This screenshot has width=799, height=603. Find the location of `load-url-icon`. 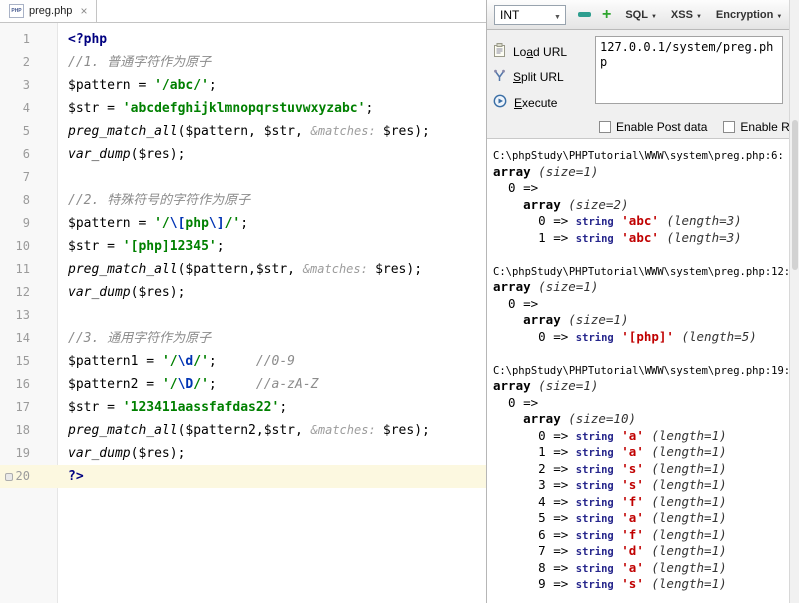

load-url-icon is located at coordinates (499, 51).